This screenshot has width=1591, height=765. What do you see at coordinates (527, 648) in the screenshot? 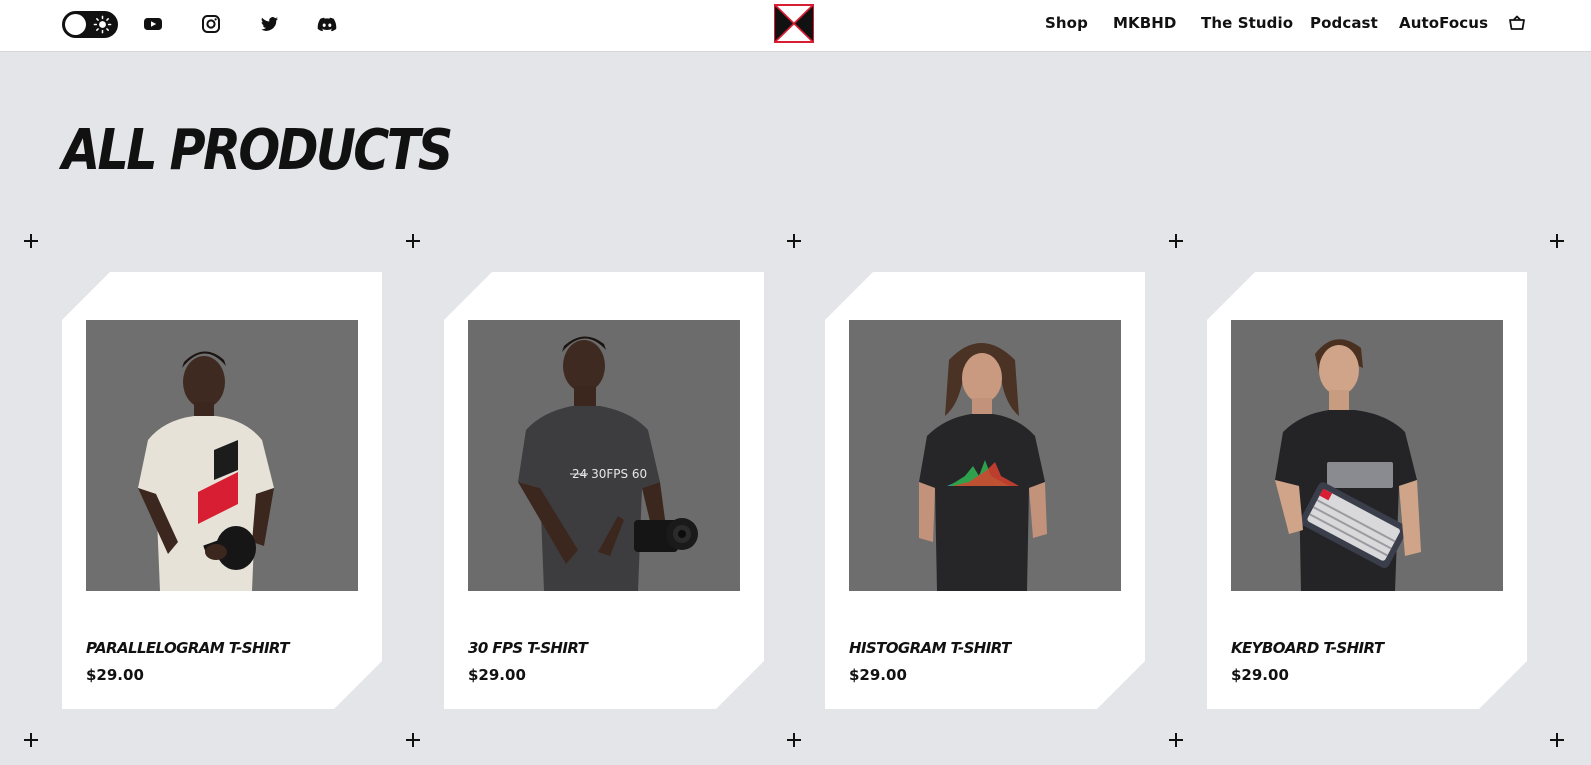
I see `product-name: 30 FPS T-SHIRT` at bounding box center [527, 648].